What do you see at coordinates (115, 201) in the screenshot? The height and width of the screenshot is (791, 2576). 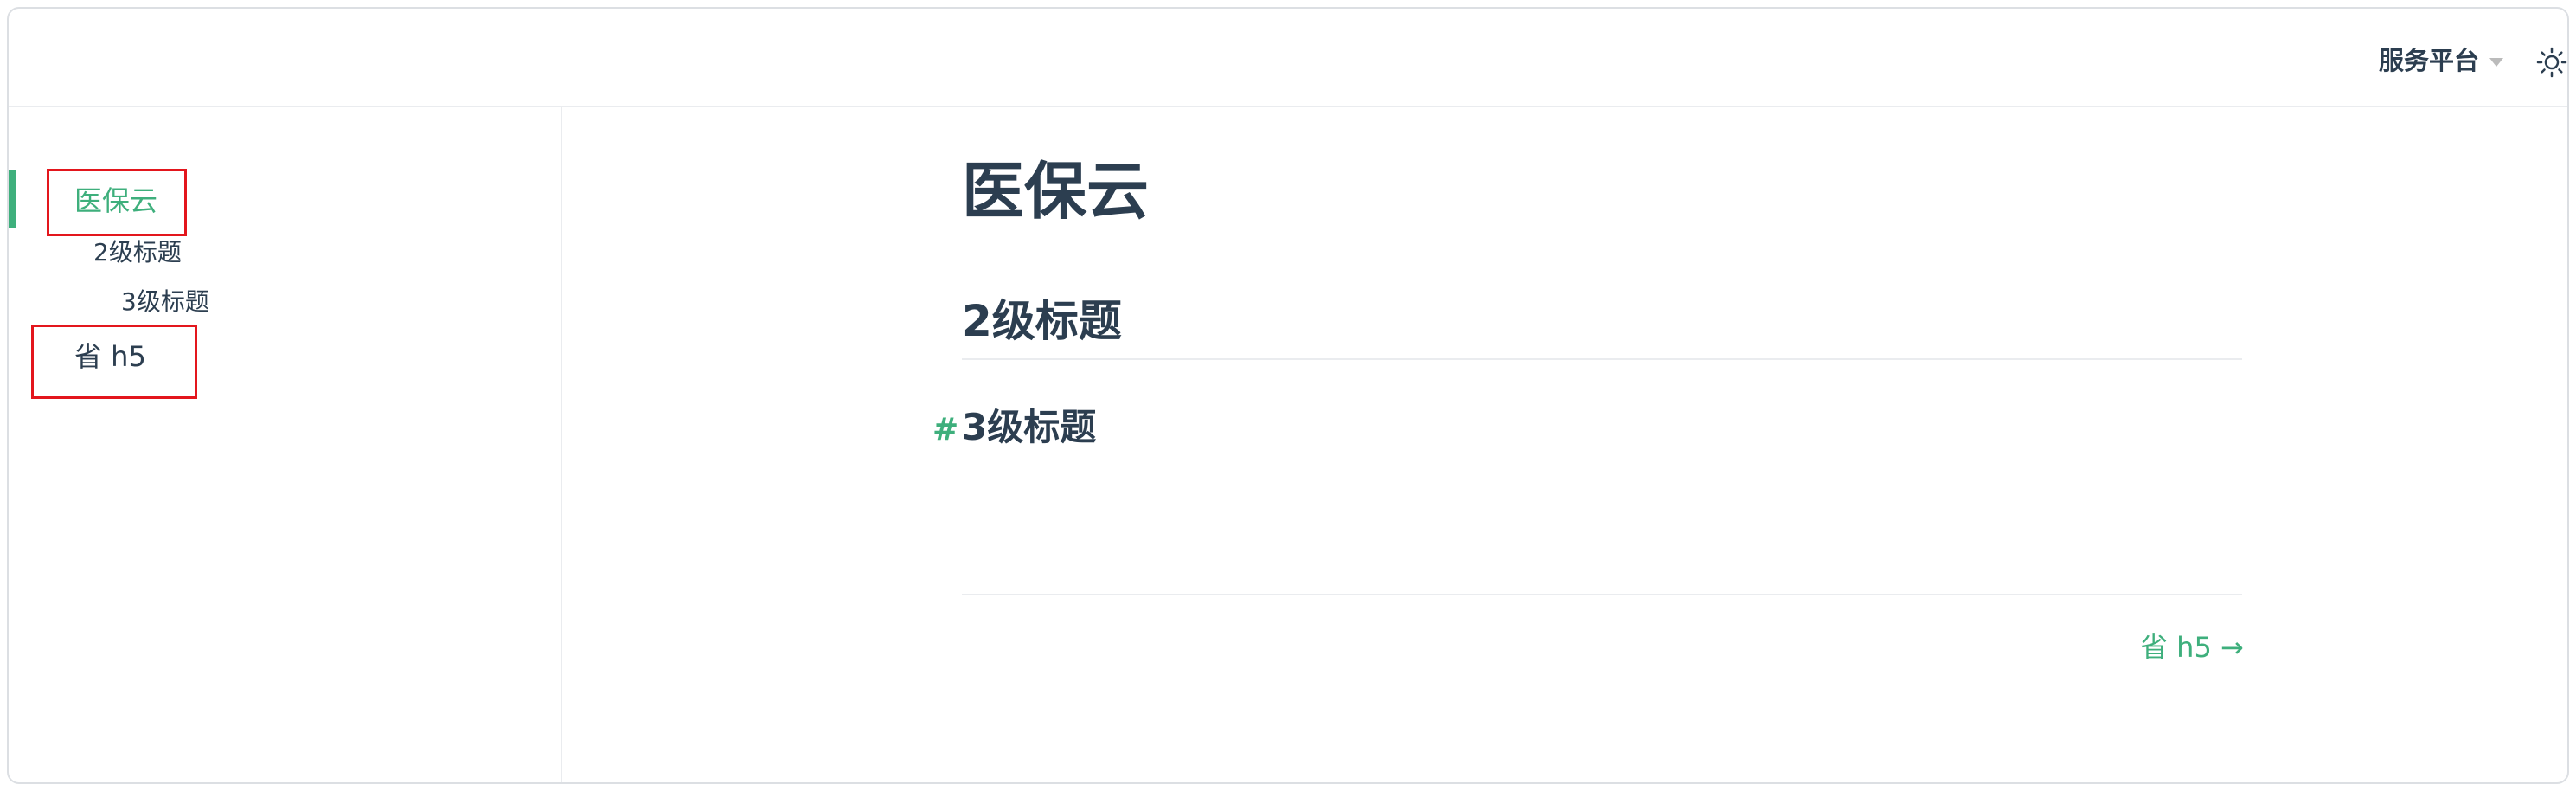 I see `sidebar-item-yibaoyun: 医保云` at bounding box center [115, 201].